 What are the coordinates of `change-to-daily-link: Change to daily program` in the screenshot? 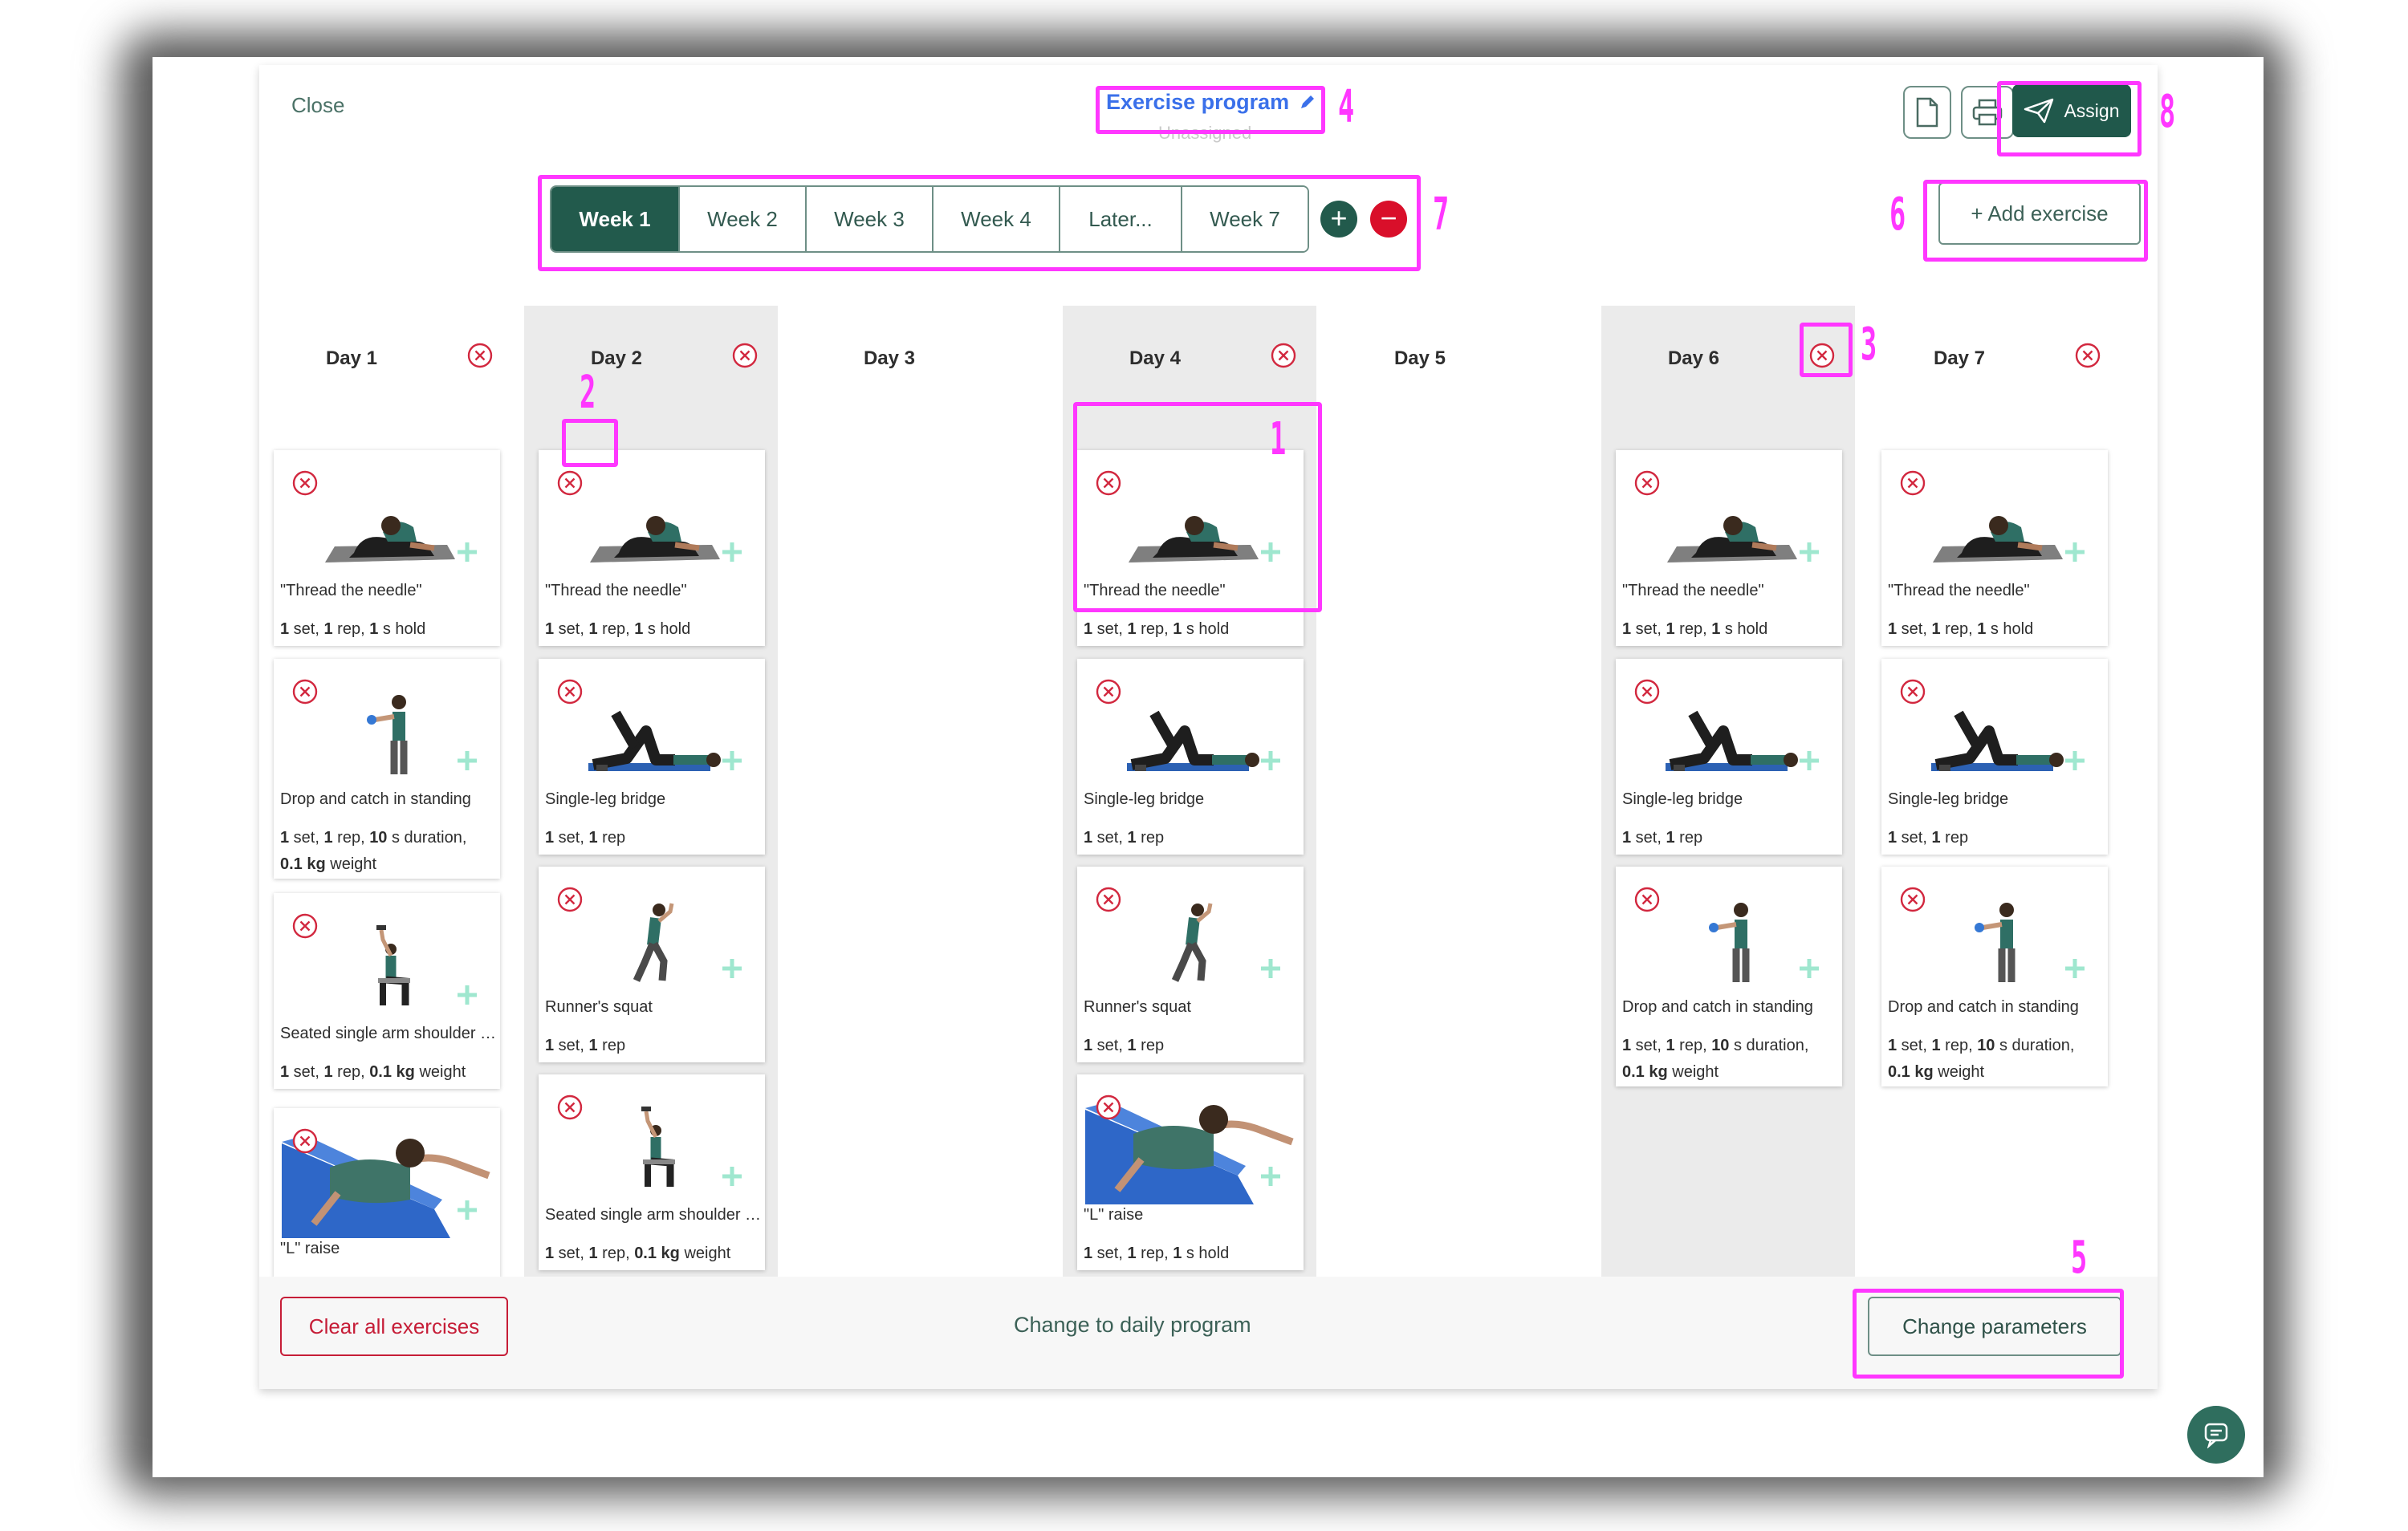 It's located at (1132, 1325).